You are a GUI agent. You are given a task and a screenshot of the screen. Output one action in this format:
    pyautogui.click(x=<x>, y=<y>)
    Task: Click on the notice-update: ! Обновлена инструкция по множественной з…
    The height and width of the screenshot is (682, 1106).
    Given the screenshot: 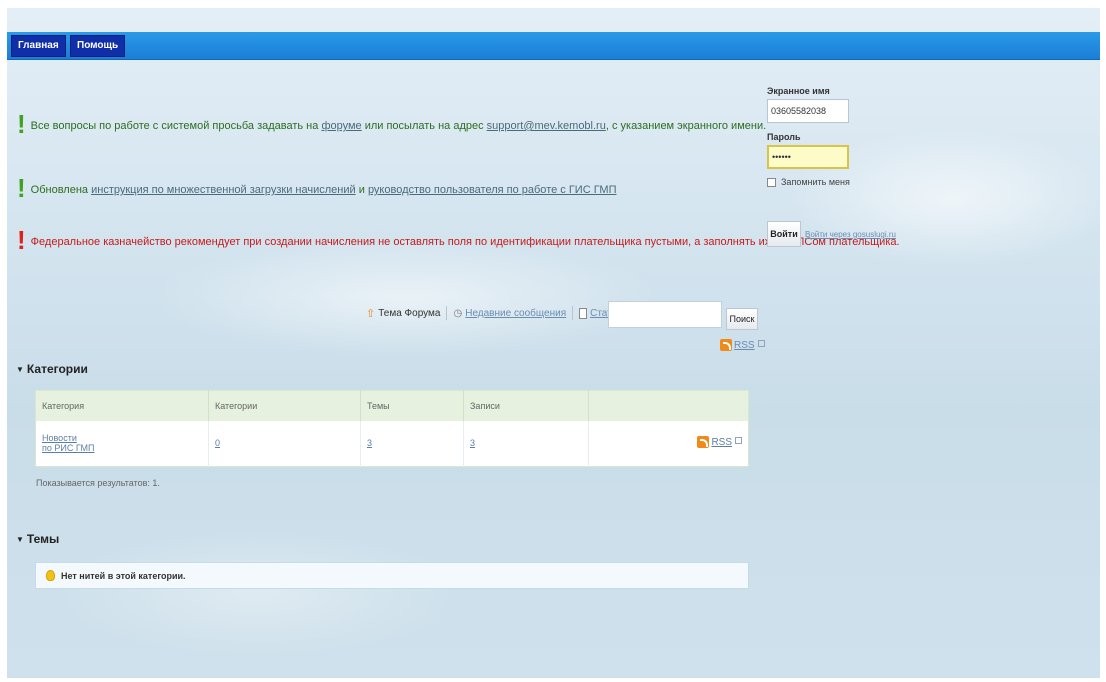 What is the action you would take?
    pyautogui.click(x=317, y=188)
    